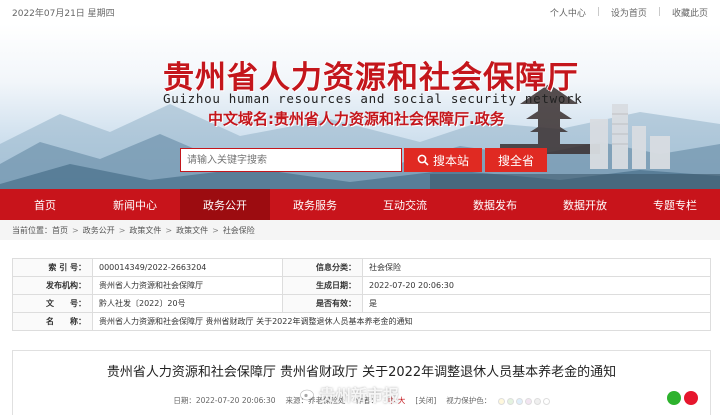  I want to click on doc-number-label: 文 号：, so click(52, 303).